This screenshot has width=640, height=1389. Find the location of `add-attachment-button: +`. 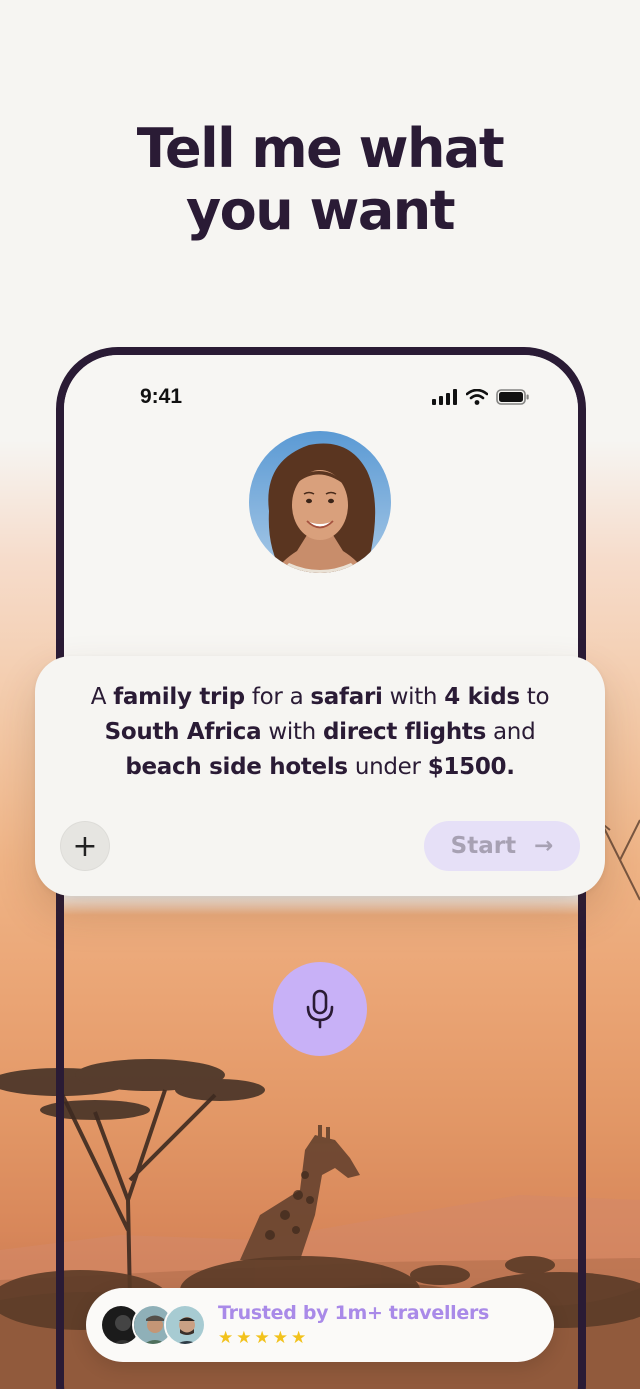

add-attachment-button: + is located at coordinates (85, 846).